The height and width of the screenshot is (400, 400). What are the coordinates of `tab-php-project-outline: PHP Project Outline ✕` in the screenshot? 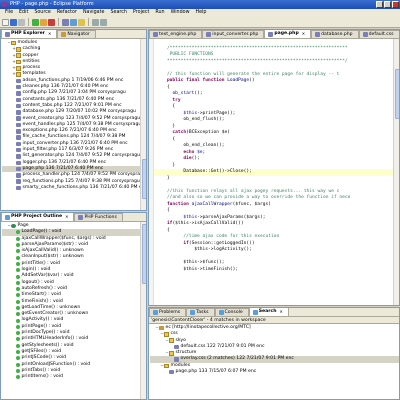 It's located at (38, 217).